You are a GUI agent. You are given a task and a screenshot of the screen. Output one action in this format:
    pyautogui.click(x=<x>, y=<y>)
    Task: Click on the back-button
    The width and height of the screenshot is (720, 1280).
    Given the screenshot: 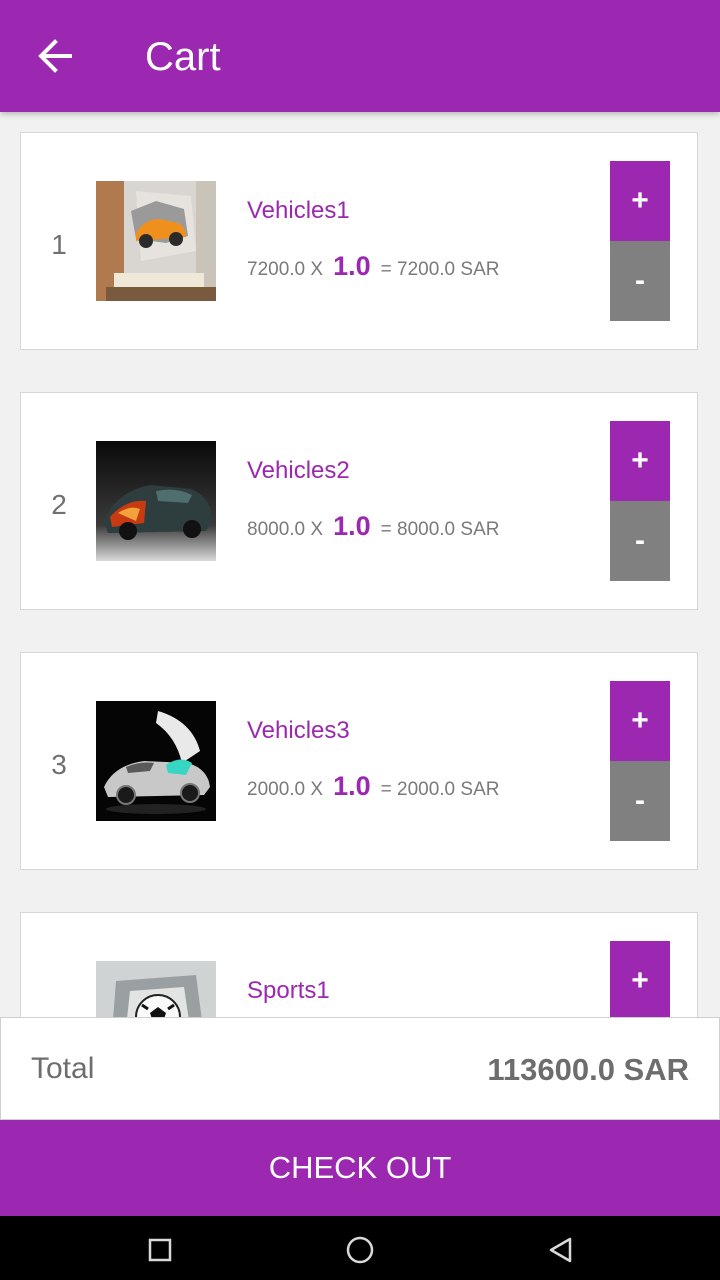 What is the action you would take?
    pyautogui.click(x=56, y=56)
    